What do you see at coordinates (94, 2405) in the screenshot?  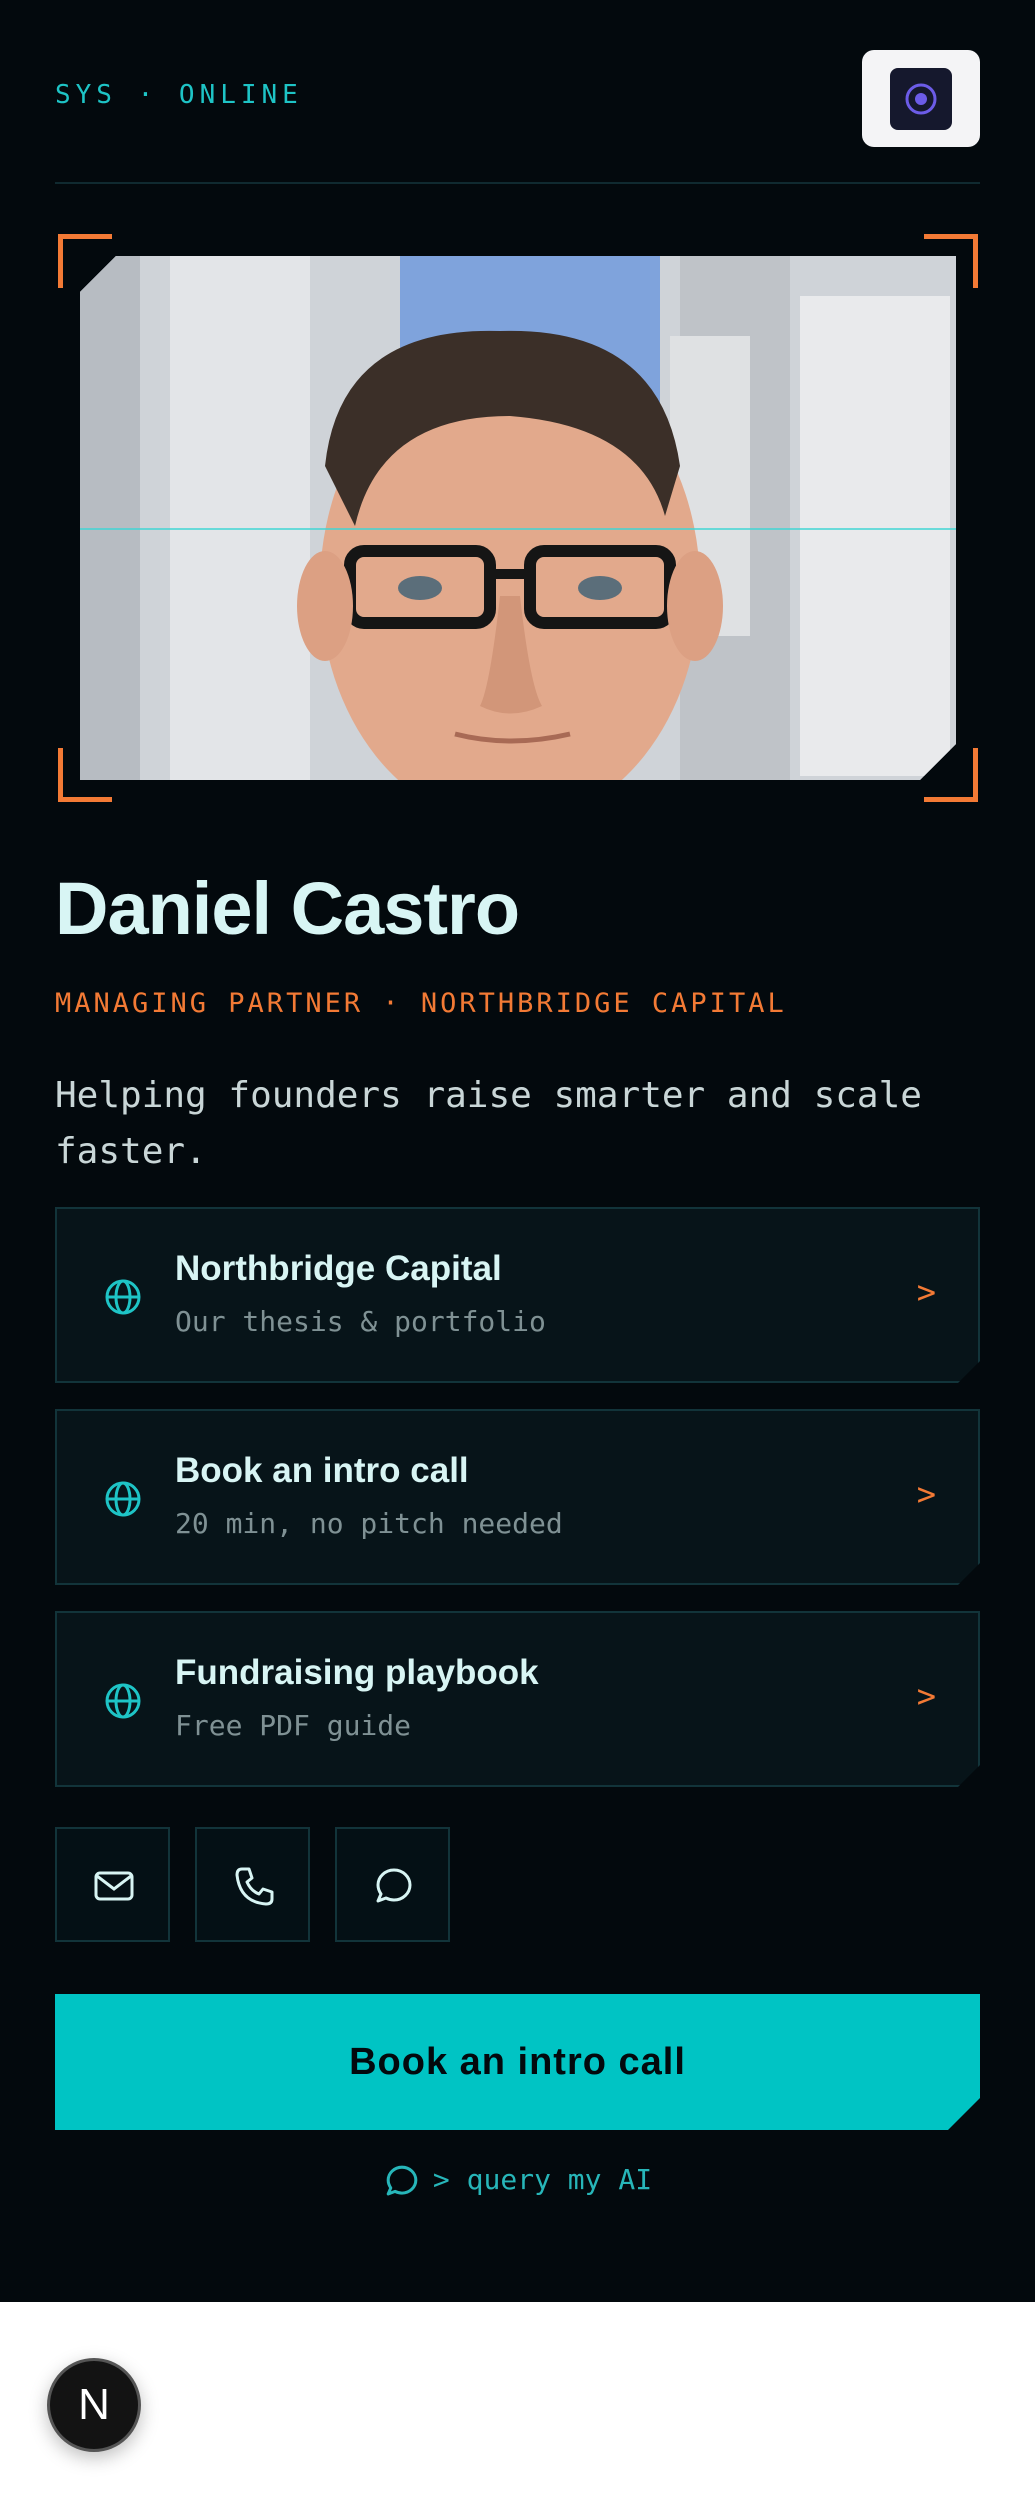 I see `n-badge-button: N` at bounding box center [94, 2405].